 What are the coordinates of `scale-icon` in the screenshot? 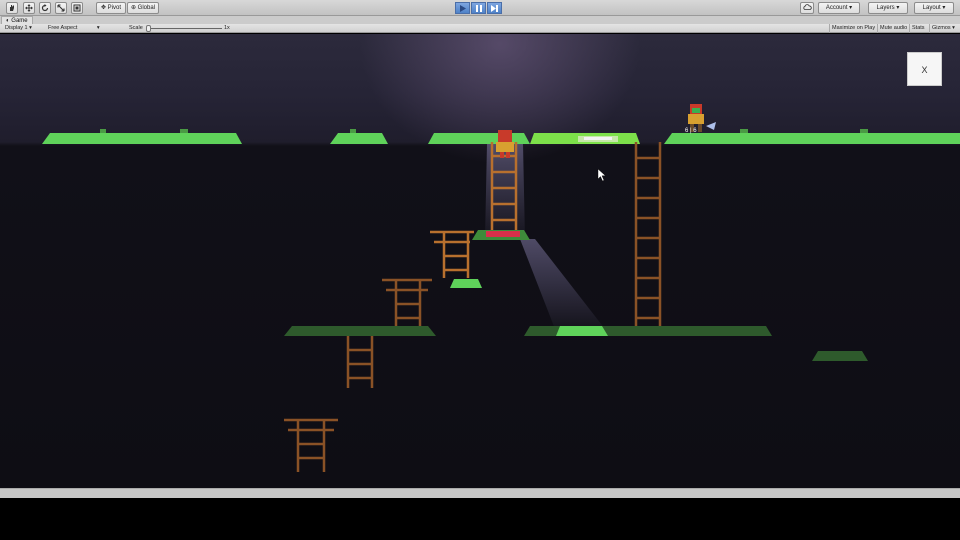 It's located at (61, 8).